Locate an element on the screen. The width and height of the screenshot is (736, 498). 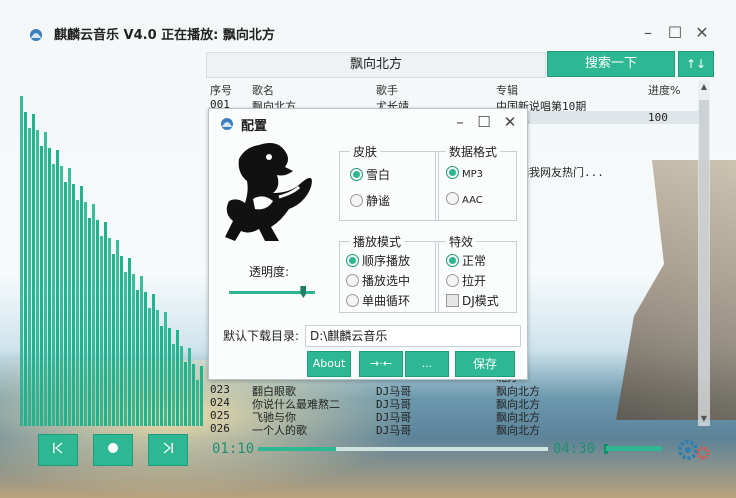
table-cell: 飘向北方 is located at coordinates (518, 430).